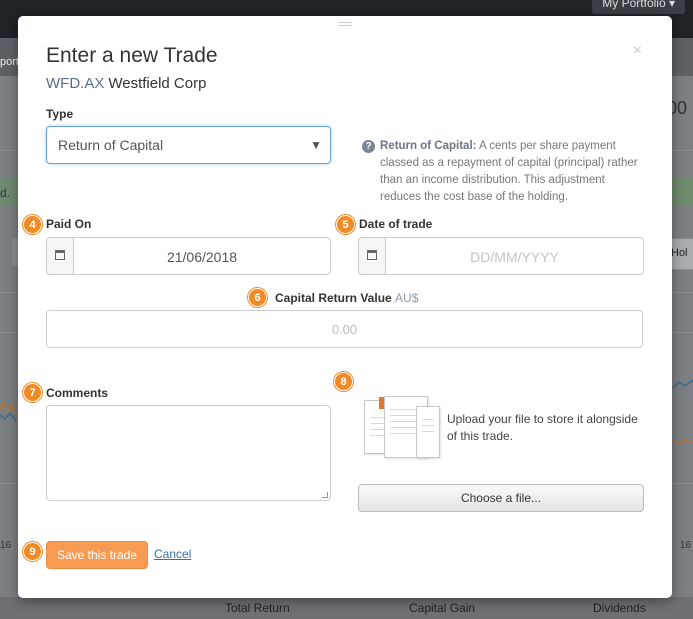 The height and width of the screenshot is (619, 693). I want to click on step-badge-9: 9, so click(32, 551).